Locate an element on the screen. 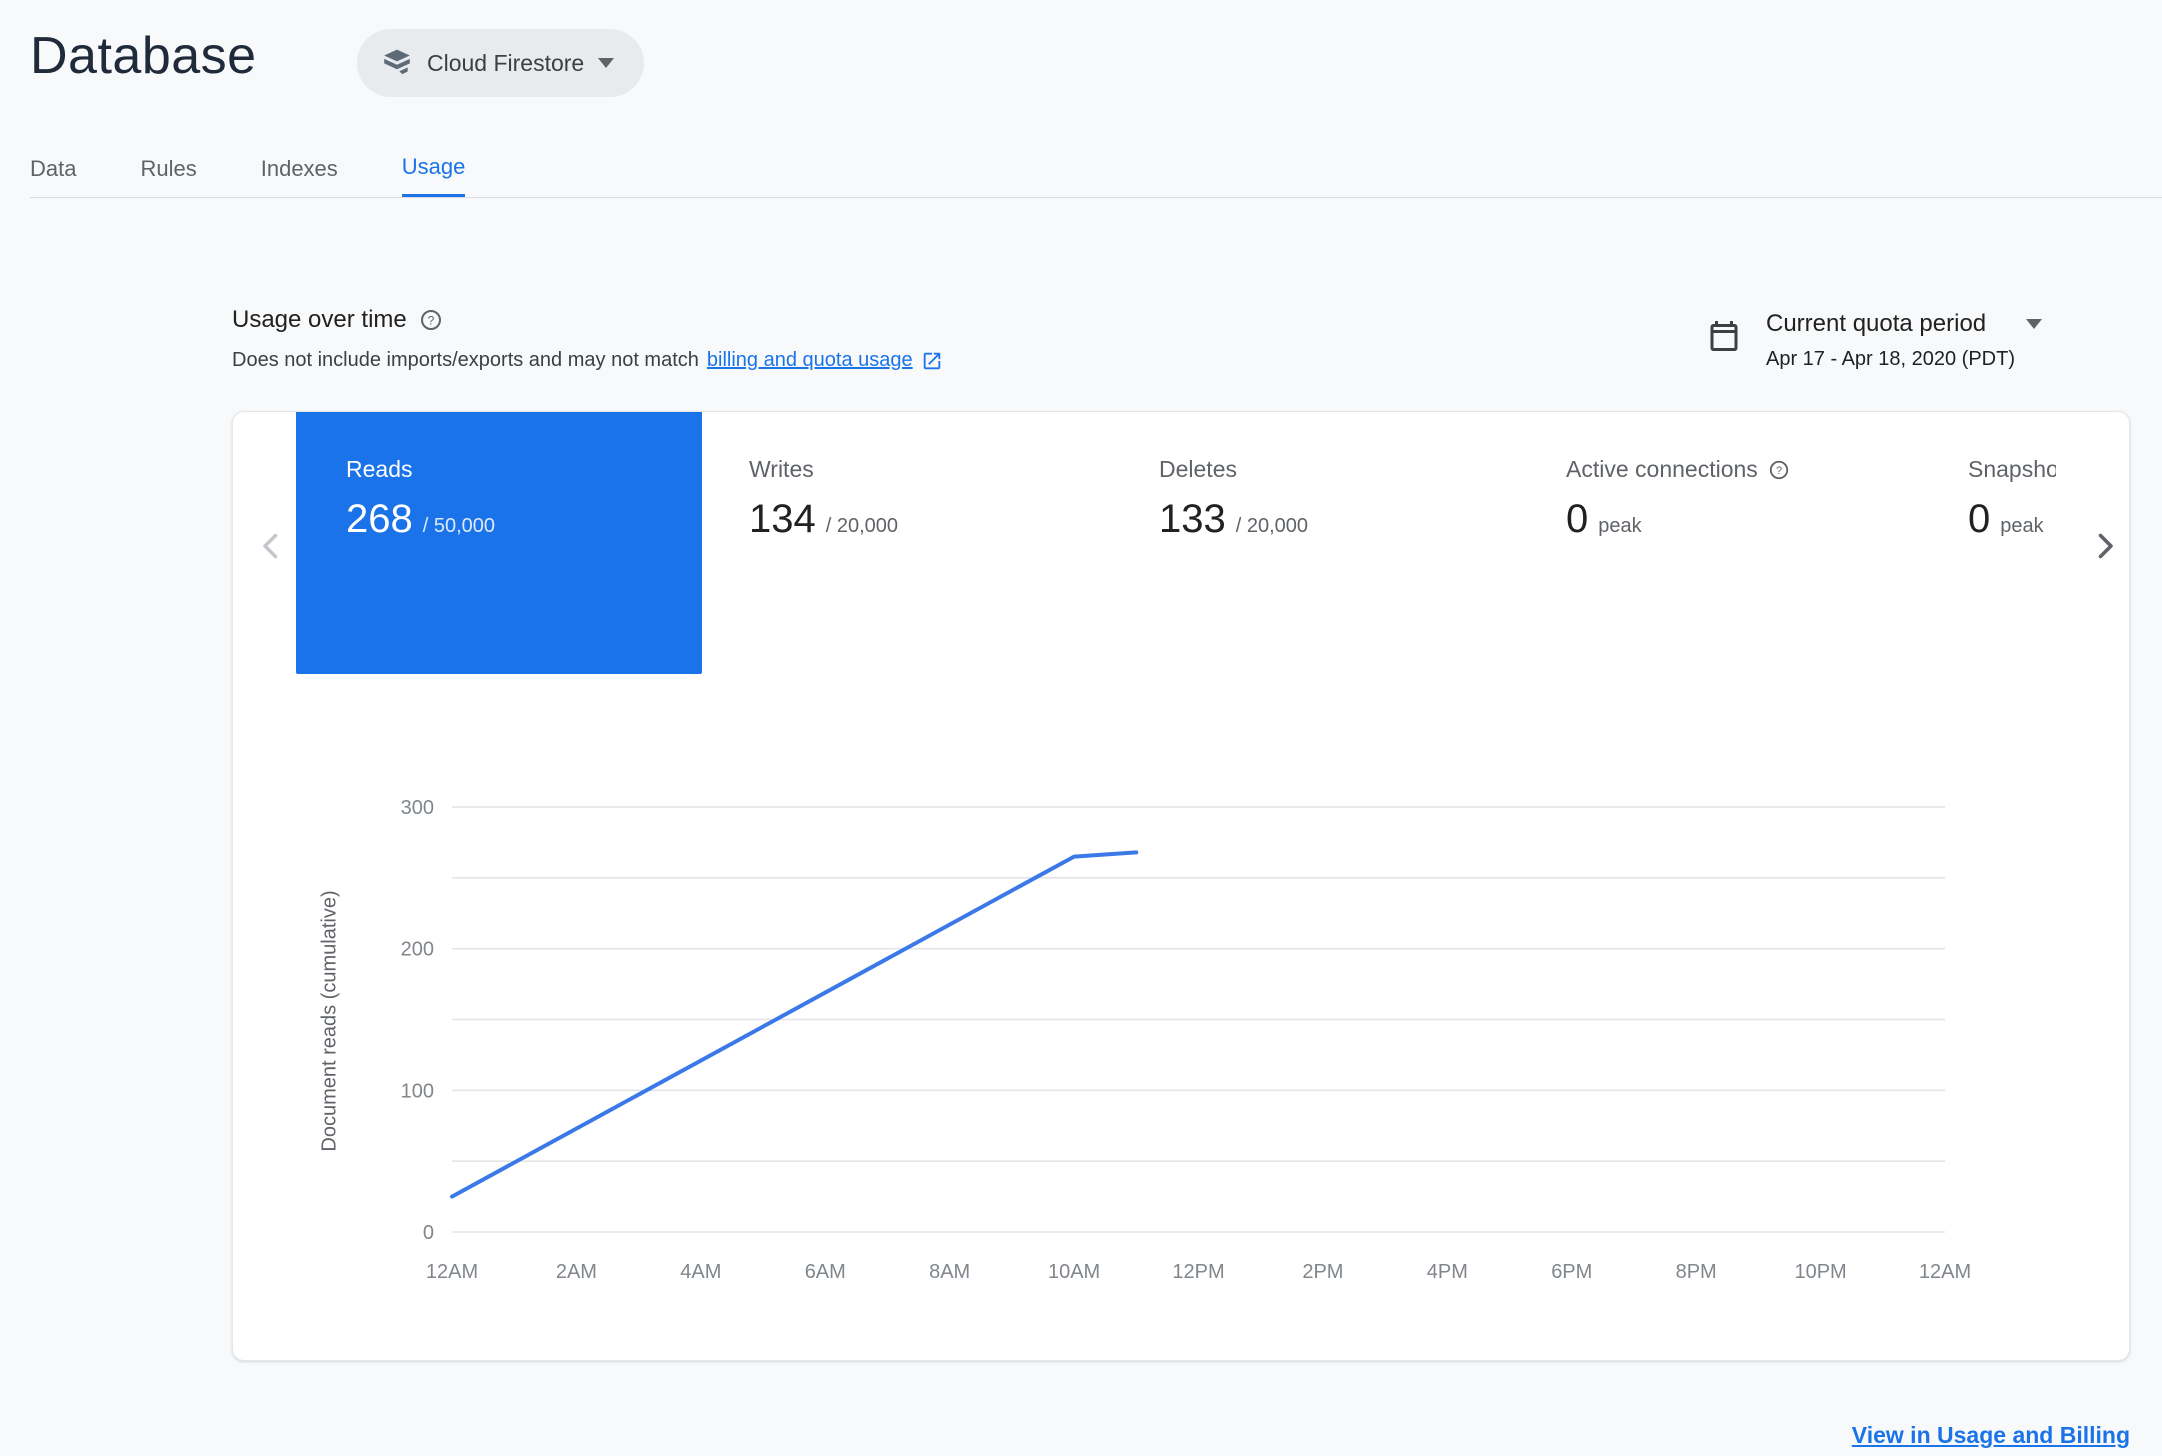  carousel-right-chevron is located at coordinates (2105, 546).